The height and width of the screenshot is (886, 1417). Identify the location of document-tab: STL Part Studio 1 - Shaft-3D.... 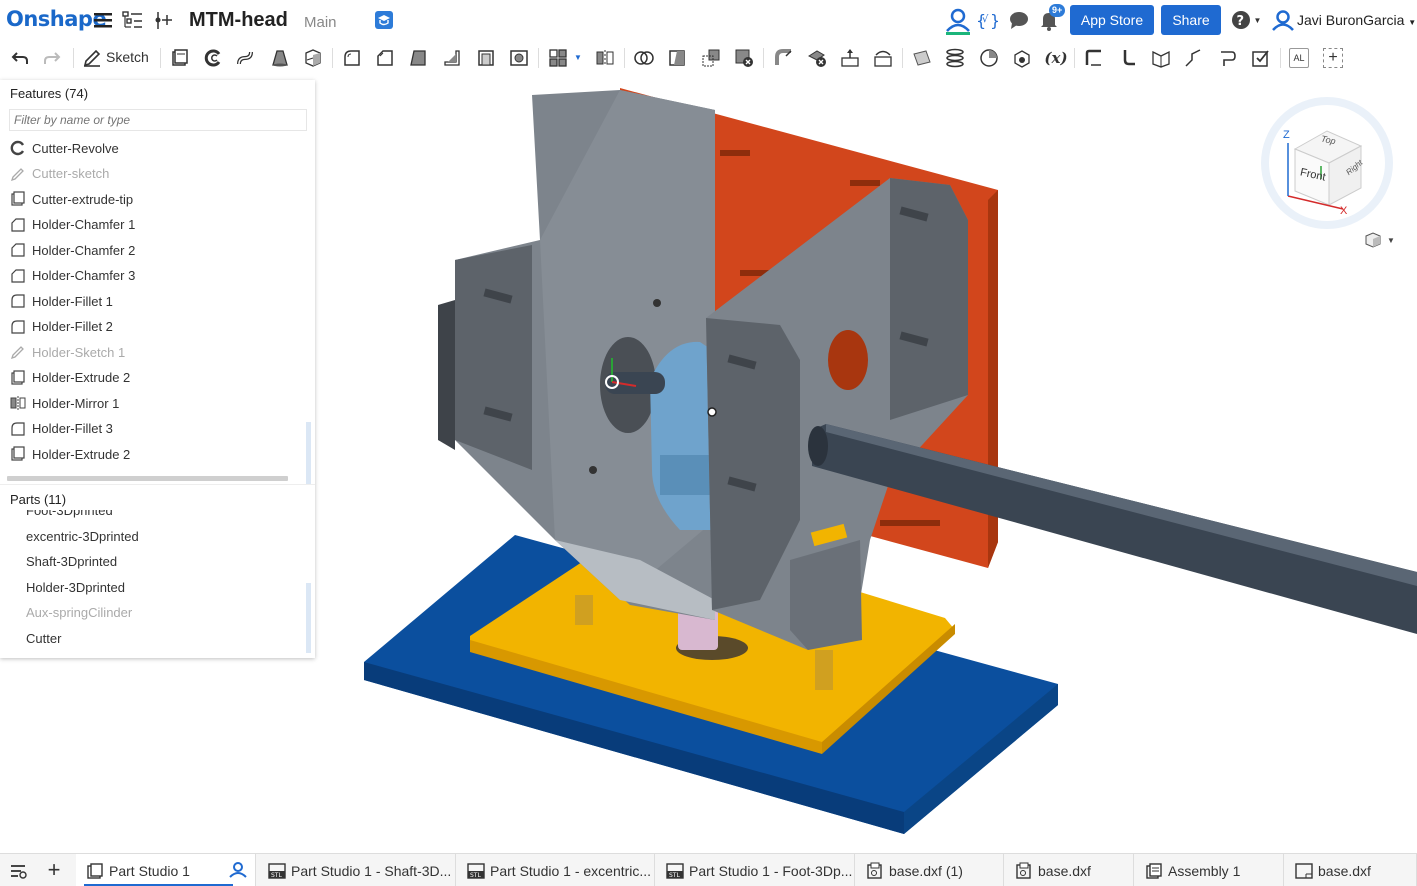
(357, 870).